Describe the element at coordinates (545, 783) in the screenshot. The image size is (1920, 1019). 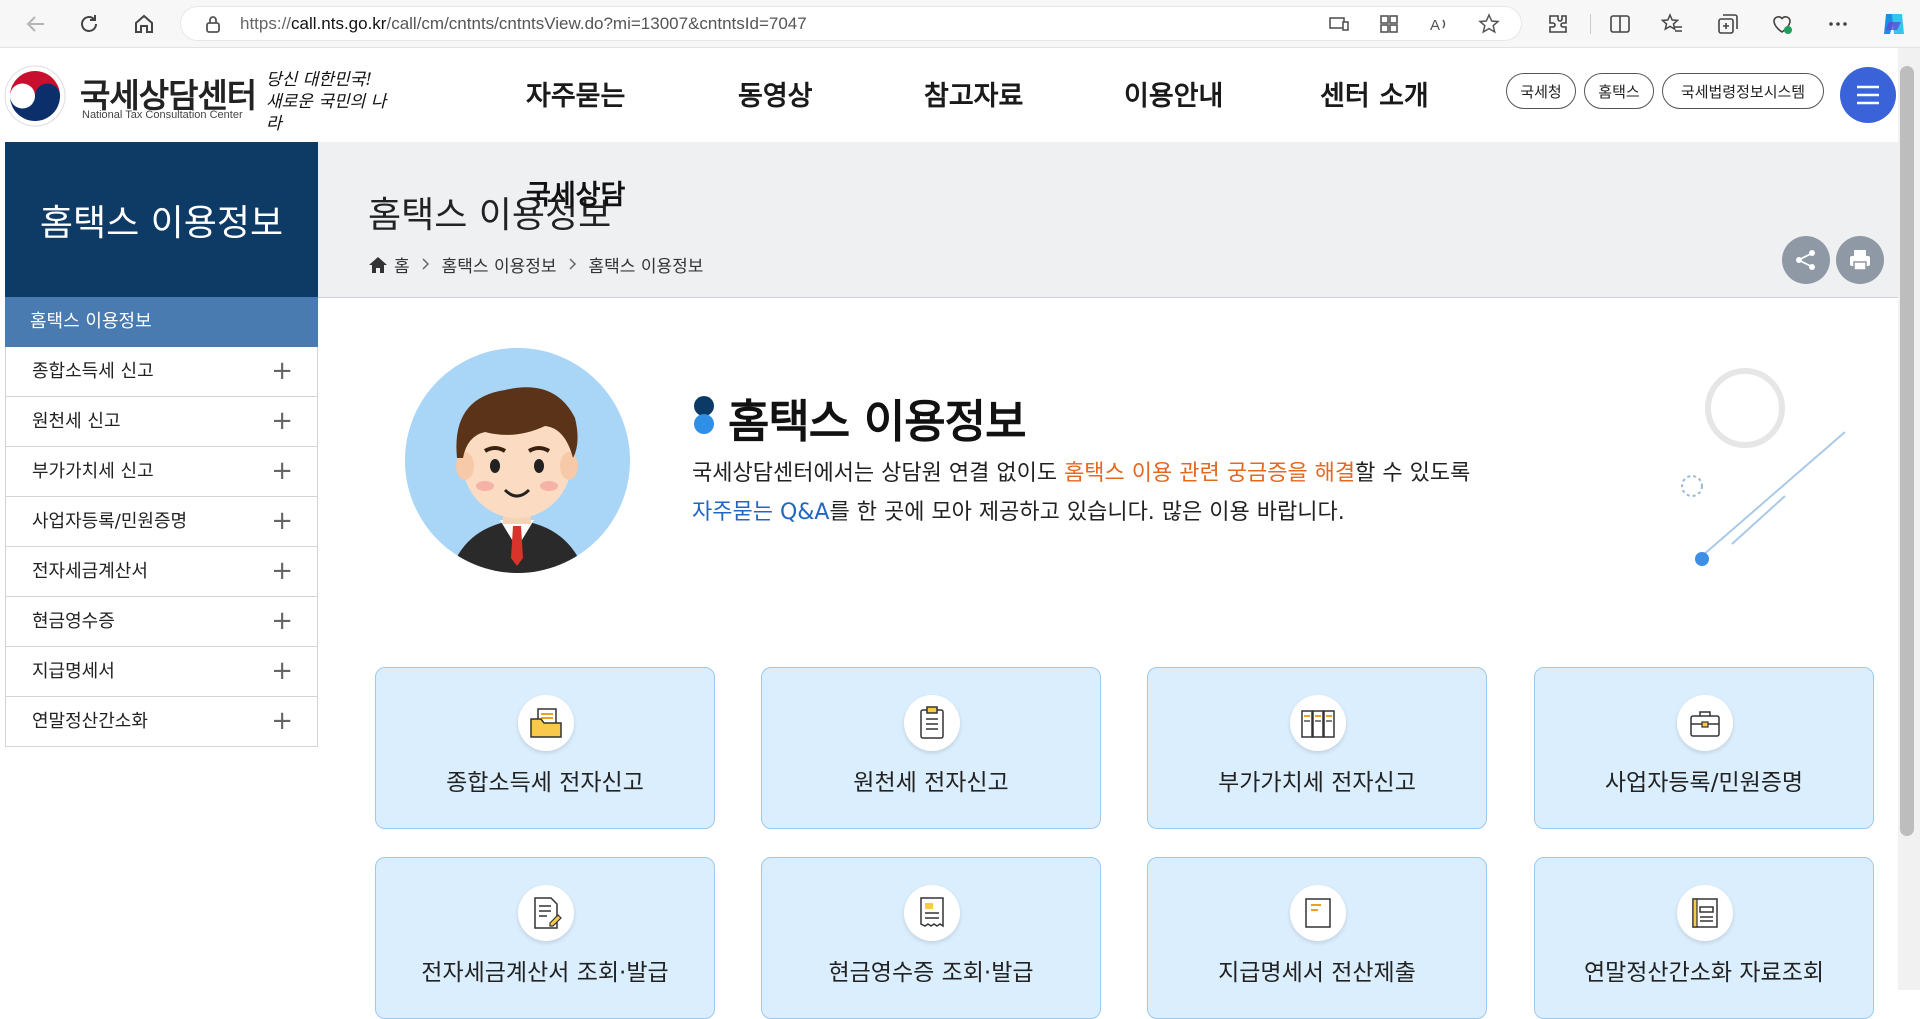
I see `card-label: 종합소득세 전자신고` at that location.